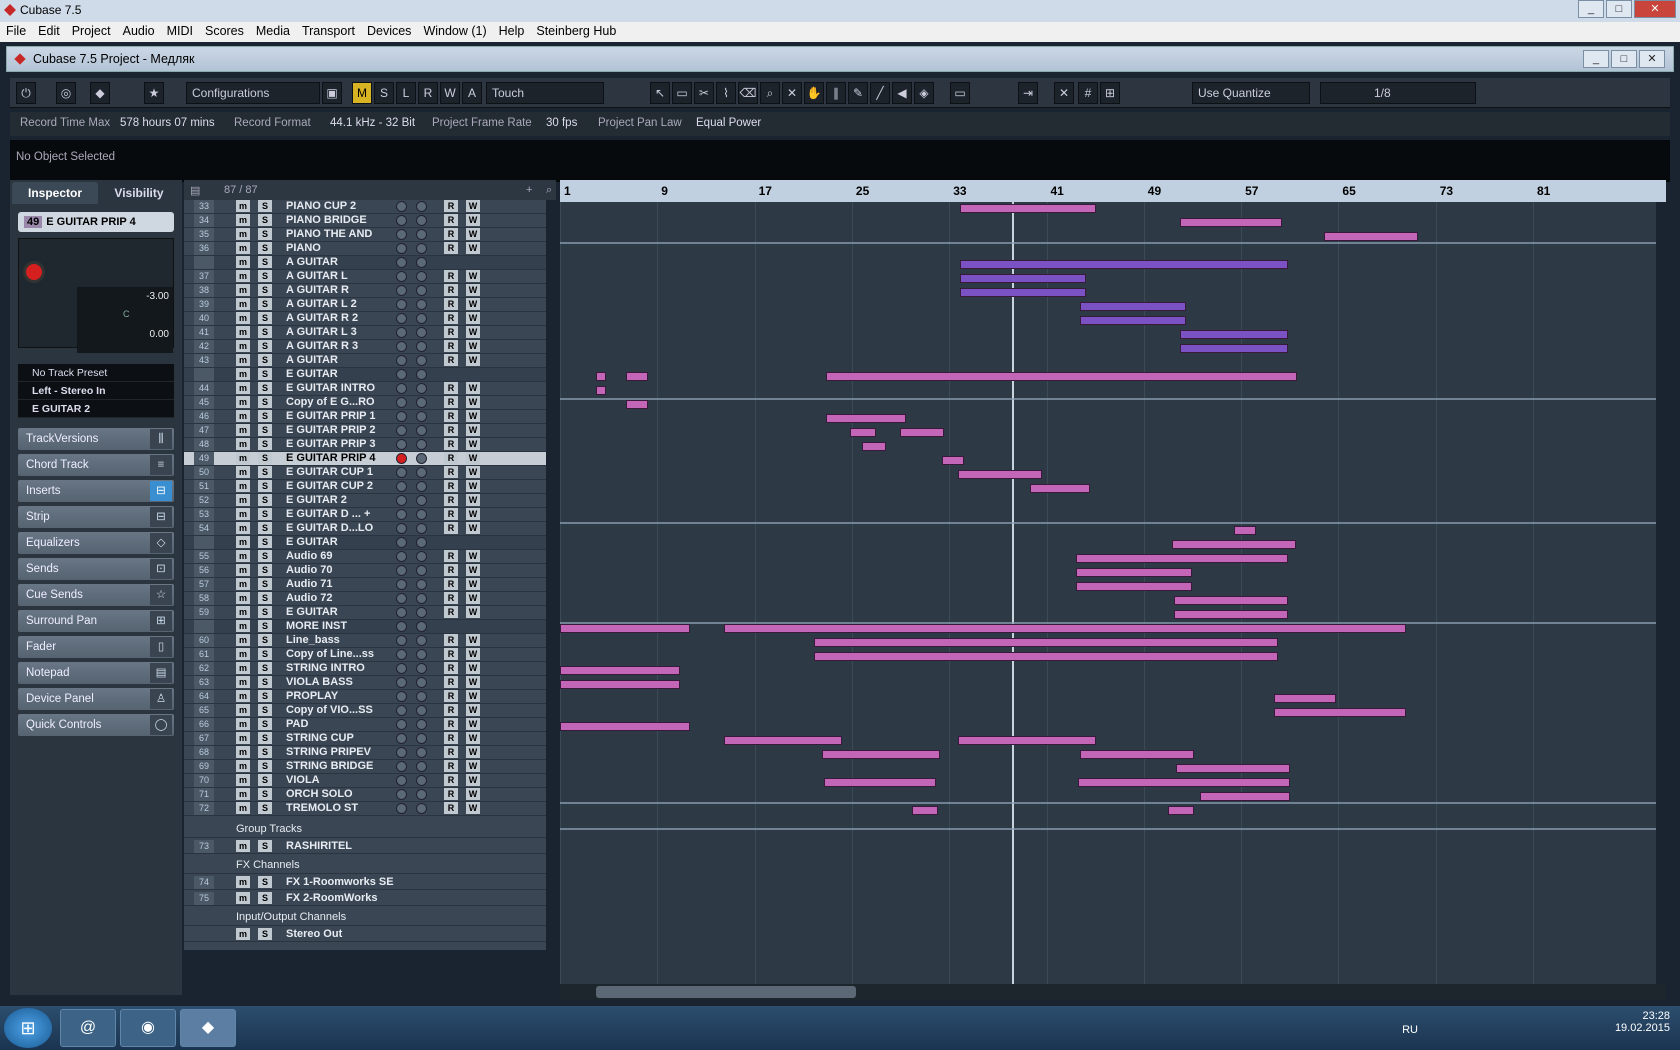  I want to click on maximize-button: □, so click(1619, 9).